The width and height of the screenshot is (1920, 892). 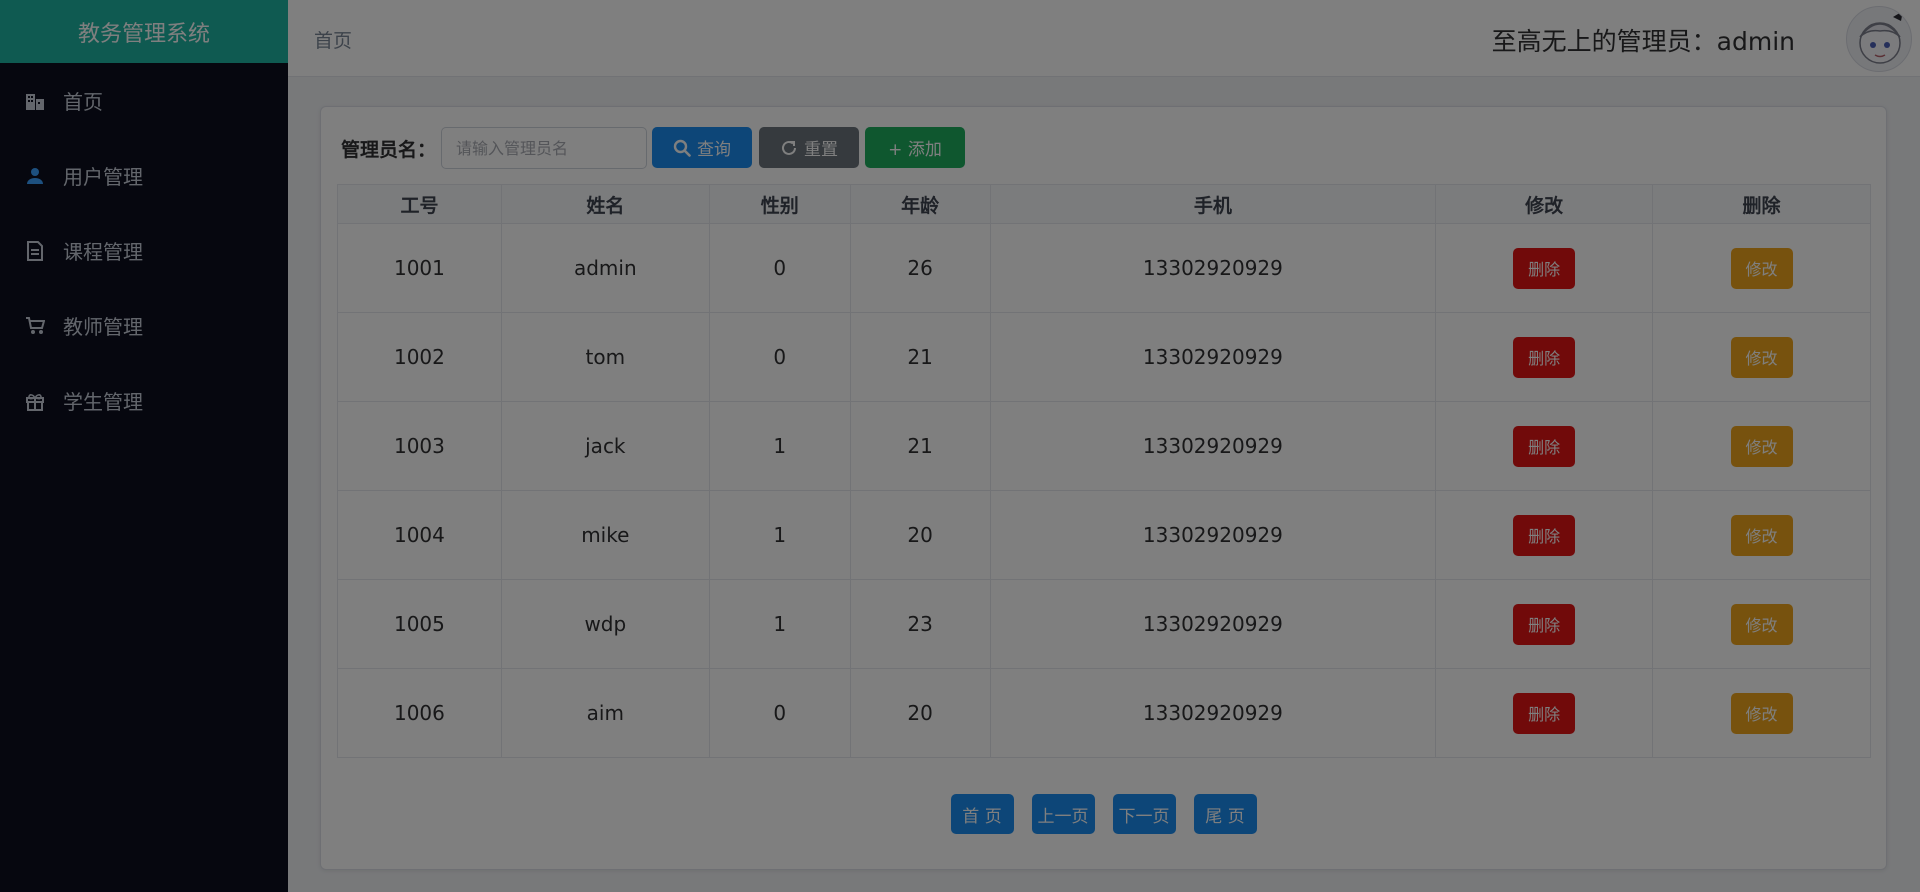 I want to click on gift-icon, so click(x=35, y=401).